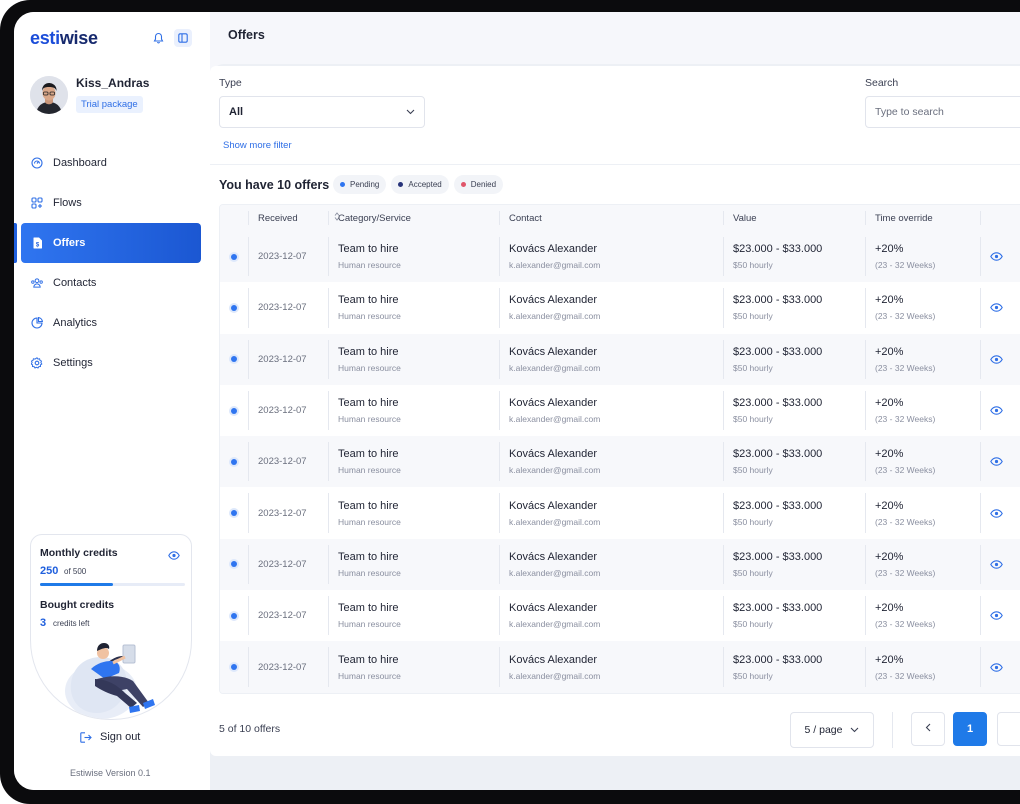 This screenshot has height=804, width=1020. Describe the element at coordinates (111, 163) in the screenshot. I see `sidebar-item-dashboard: Dashboard` at that location.